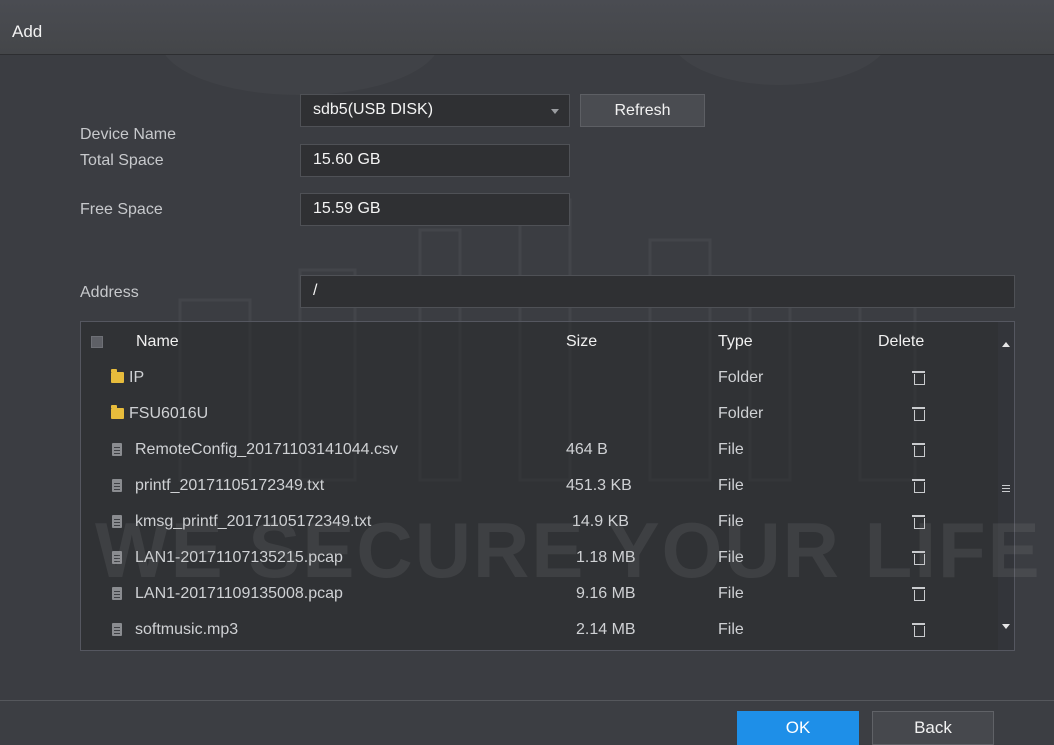 This screenshot has height=745, width=1054. I want to click on select-all-checkbox, so click(97, 342).